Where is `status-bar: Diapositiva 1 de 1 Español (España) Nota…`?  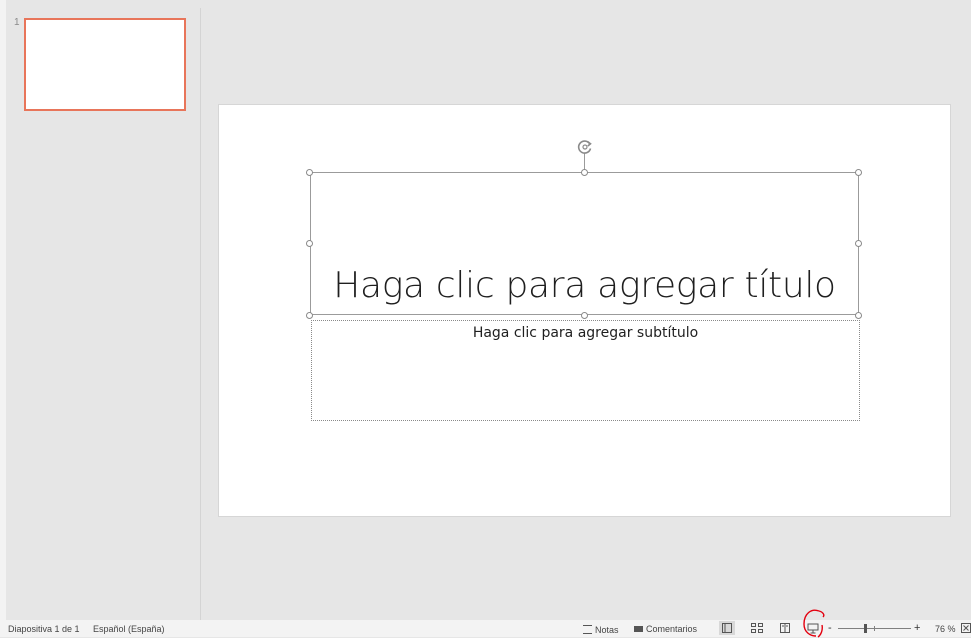 status-bar: Diapositiva 1 de 1 Español (España) Nota… is located at coordinates (485, 628).